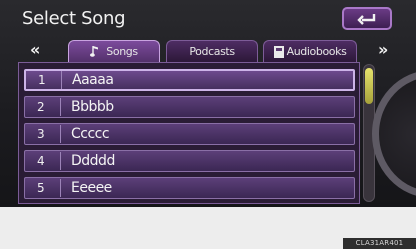 Image resolution: width=416 pixels, height=249 pixels. Describe the element at coordinates (122, 51) in the screenshot. I see `tab-songs-label: Songs` at that location.